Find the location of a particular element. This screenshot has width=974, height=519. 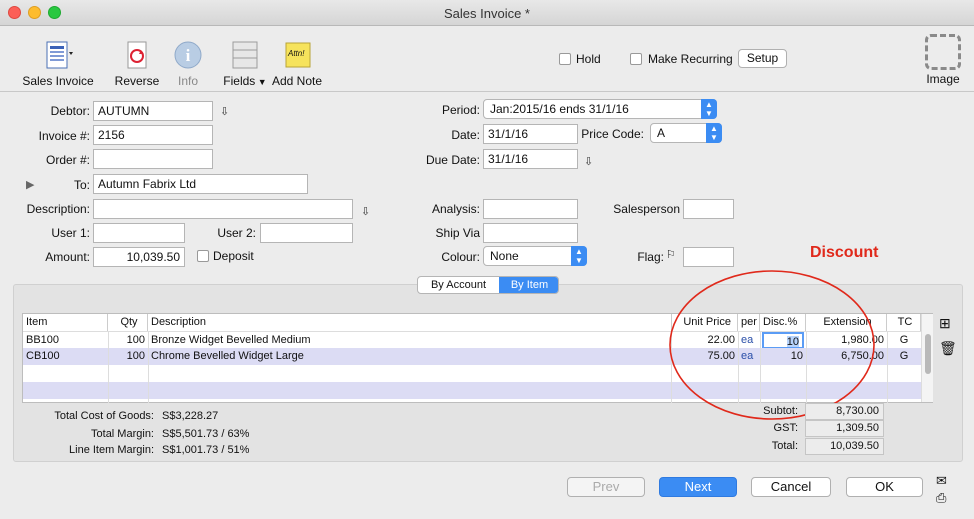

window-title: Sales Invoice * is located at coordinates (487, 13).